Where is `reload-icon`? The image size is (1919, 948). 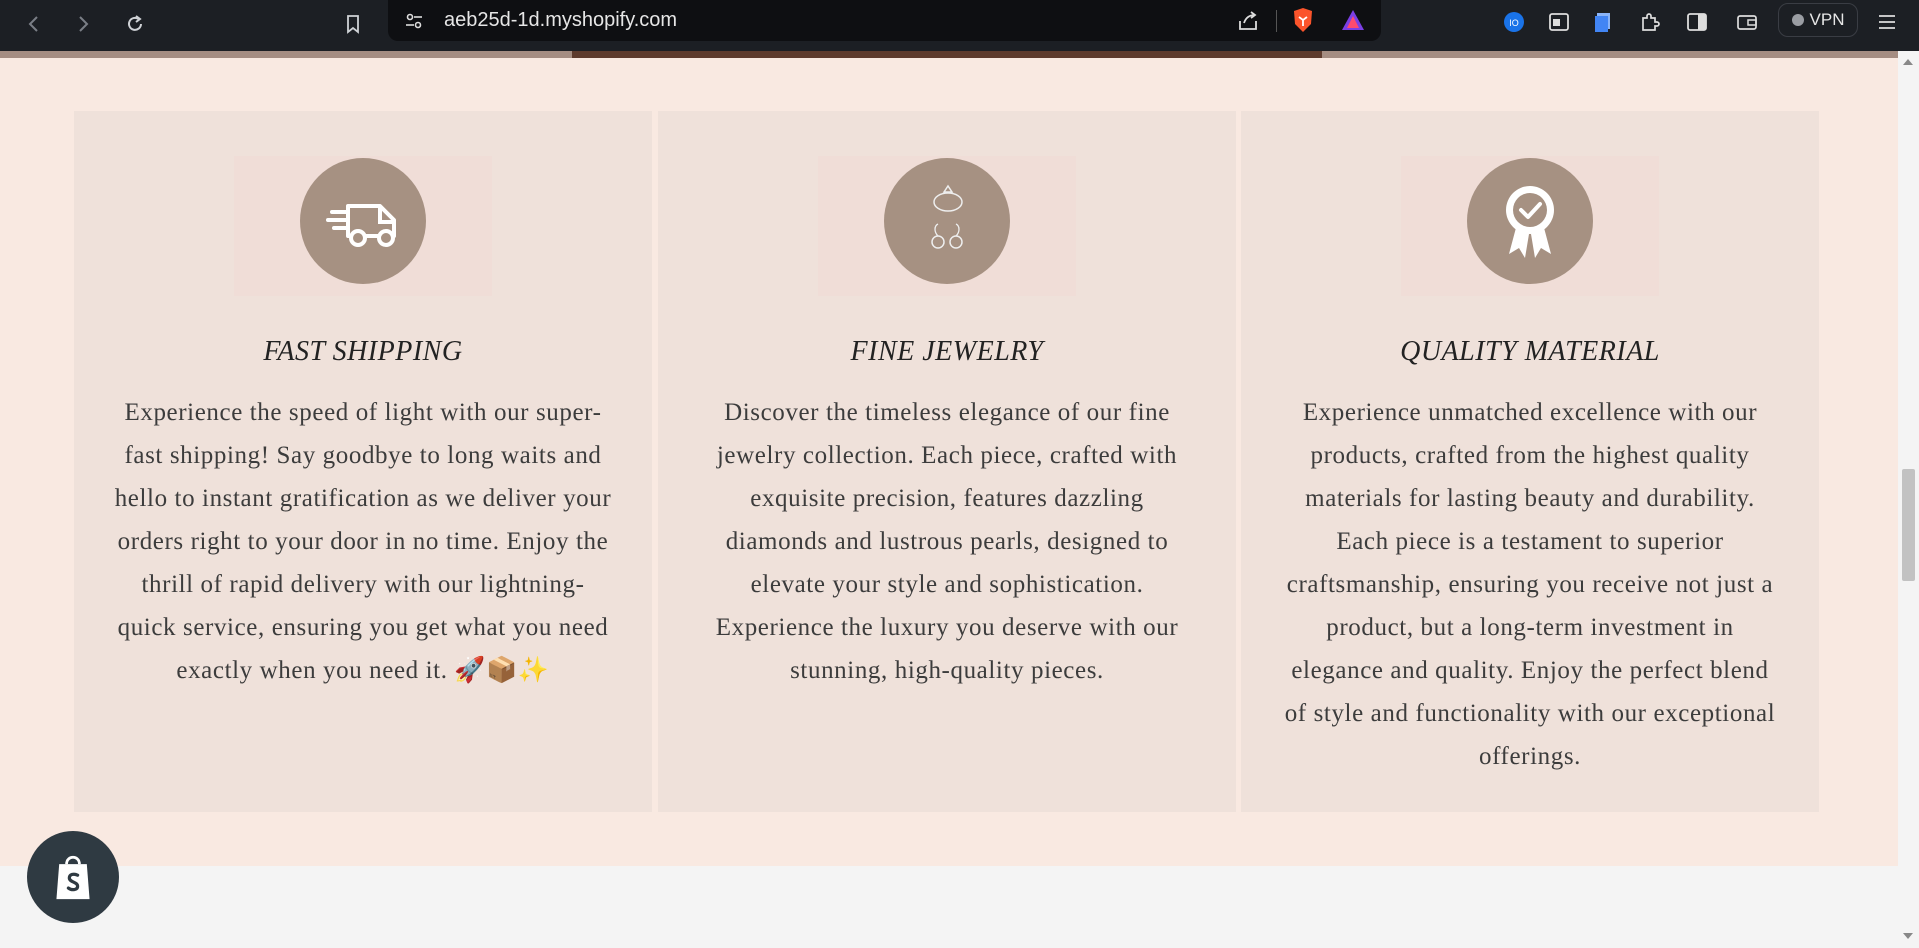 reload-icon is located at coordinates (135, 23).